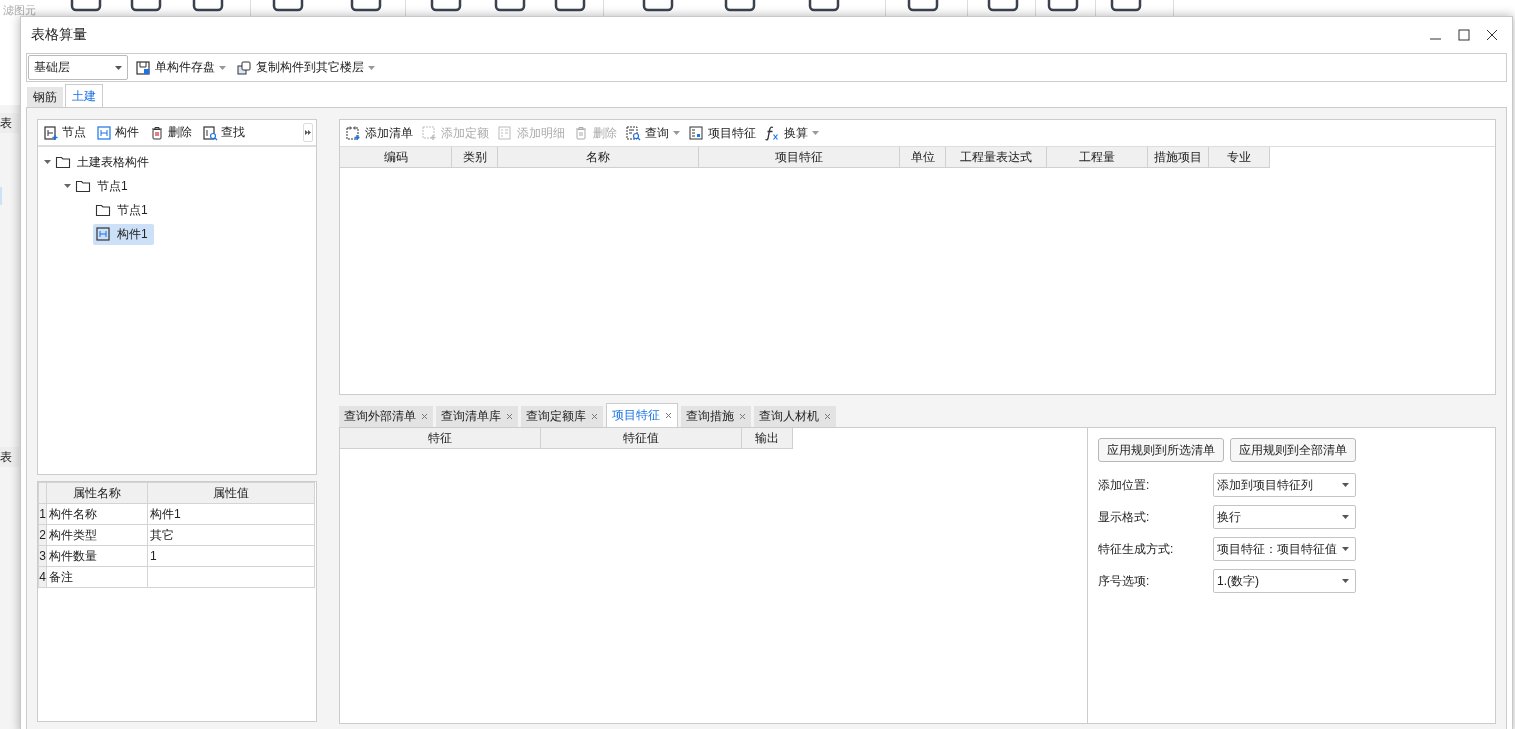 This screenshot has height=729, width=1515. I want to click on save-icon, so click(143, 67).